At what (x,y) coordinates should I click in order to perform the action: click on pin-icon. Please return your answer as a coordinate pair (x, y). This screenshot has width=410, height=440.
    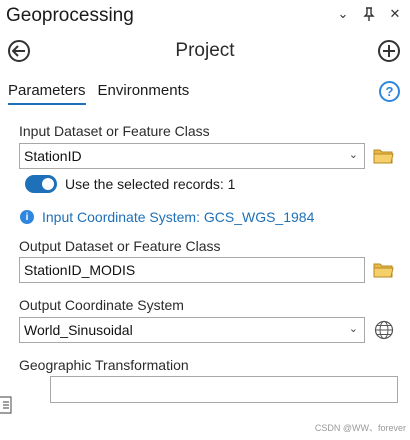
    Looking at the image, I should click on (369, 14).